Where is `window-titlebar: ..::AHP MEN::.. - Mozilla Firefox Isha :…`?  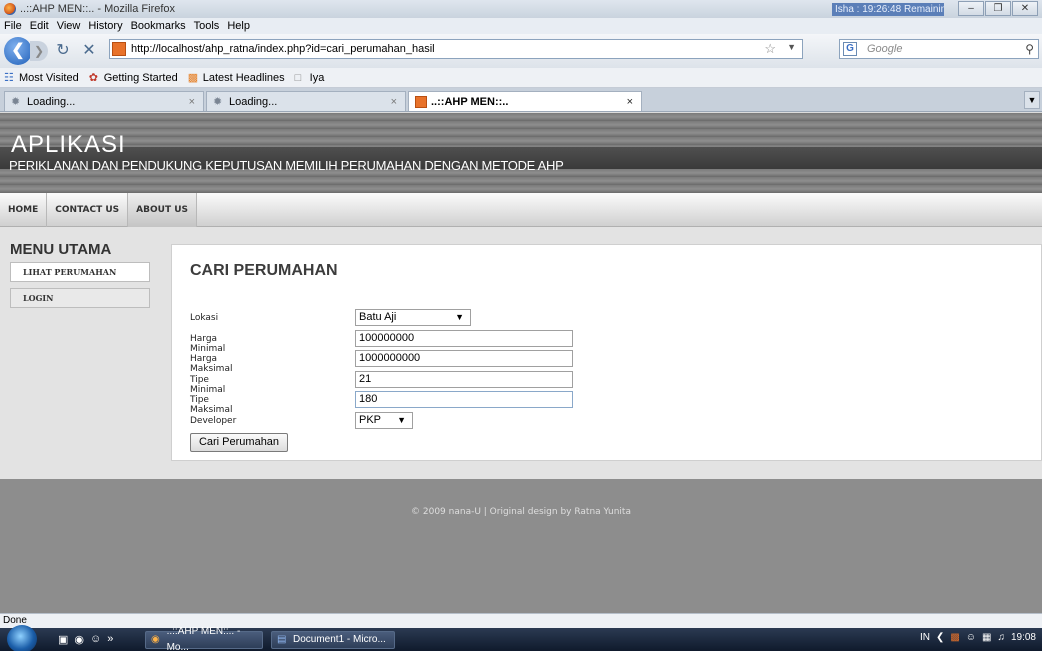
window-titlebar: ..::AHP MEN::.. - Mozilla Firefox Isha :… is located at coordinates (521, 9).